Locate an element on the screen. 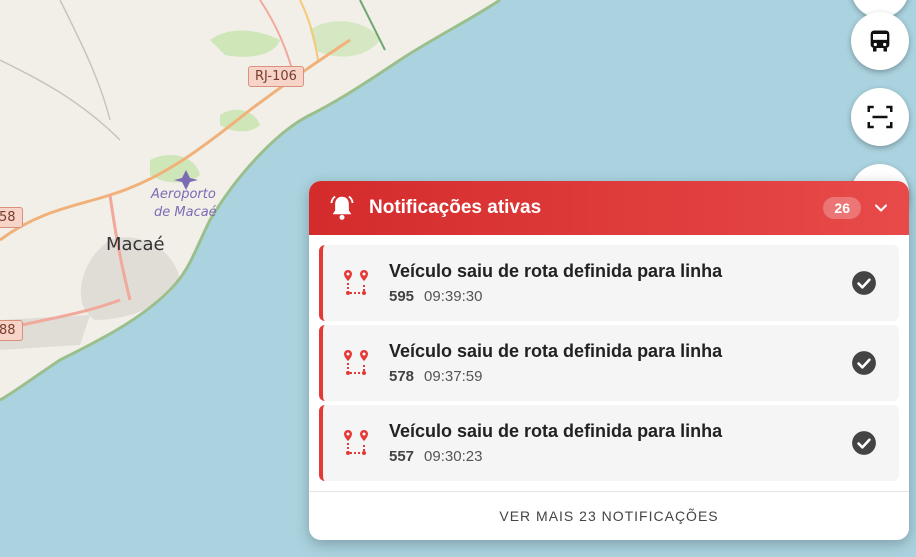 The height and width of the screenshot is (557, 916). bus-icon is located at coordinates (880, 41).